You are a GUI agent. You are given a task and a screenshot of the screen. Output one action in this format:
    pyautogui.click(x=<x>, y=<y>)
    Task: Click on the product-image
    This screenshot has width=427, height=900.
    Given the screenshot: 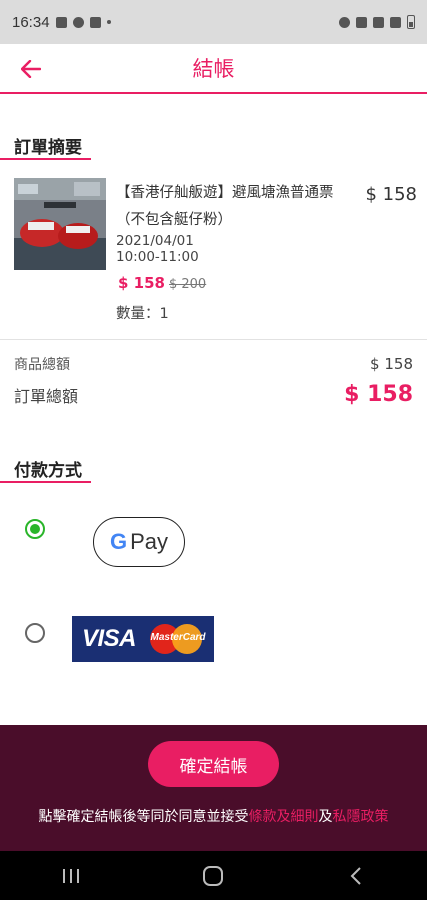 What is the action you would take?
    pyautogui.click(x=60, y=224)
    